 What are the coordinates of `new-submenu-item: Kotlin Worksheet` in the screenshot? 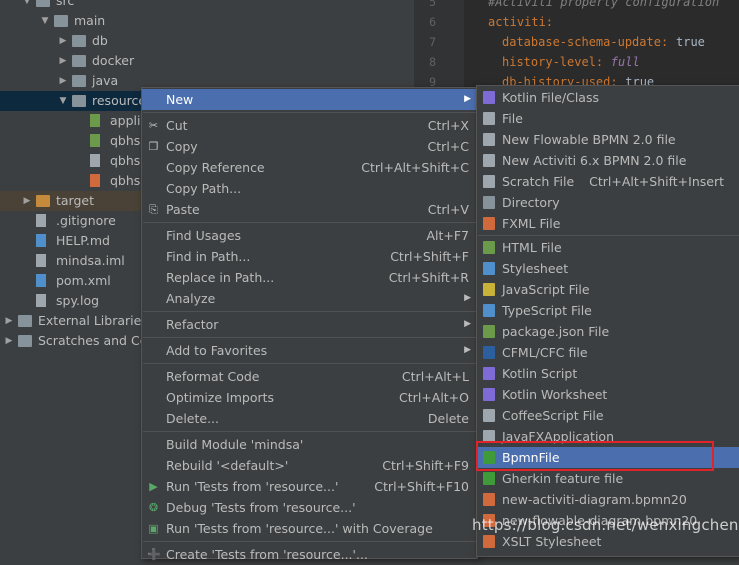 It's located at (608, 394).